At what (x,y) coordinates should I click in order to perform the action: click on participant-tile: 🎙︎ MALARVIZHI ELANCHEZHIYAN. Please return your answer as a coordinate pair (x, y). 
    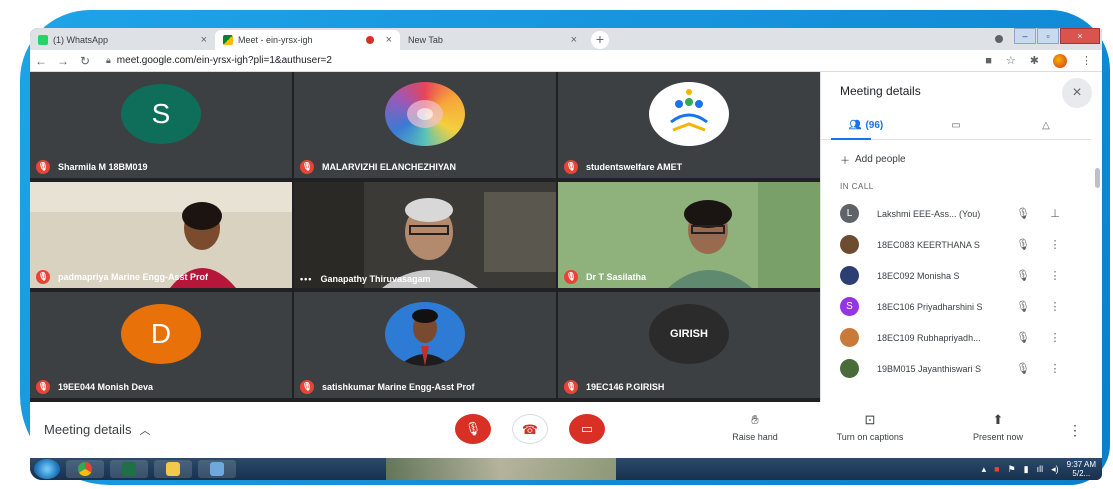
    Looking at the image, I should click on (425, 125).